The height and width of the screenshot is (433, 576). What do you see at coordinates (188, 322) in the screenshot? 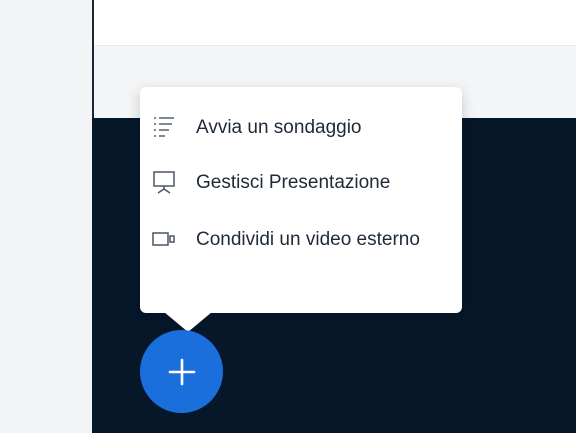
I see `menu-caret` at bounding box center [188, 322].